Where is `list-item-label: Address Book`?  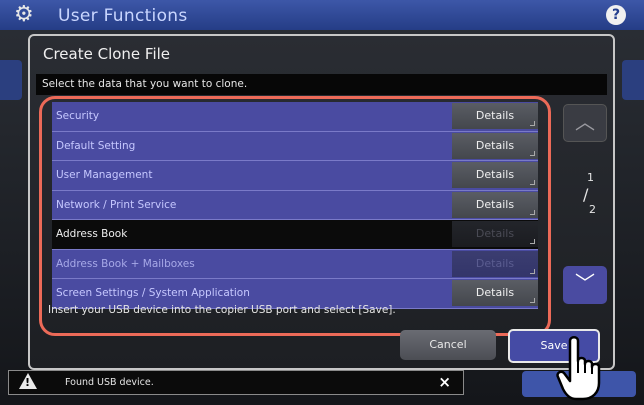
list-item-label: Address Book is located at coordinates (92, 234).